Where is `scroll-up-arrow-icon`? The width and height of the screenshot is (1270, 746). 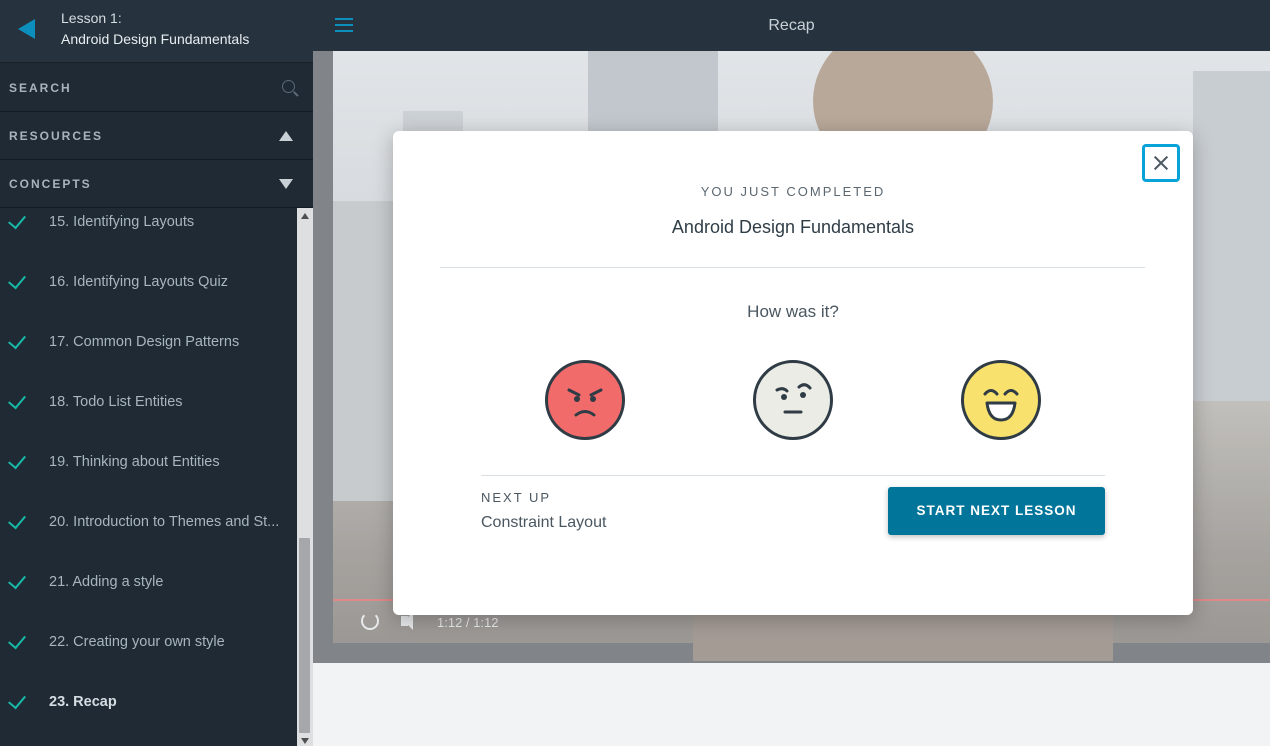 scroll-up-arrow-icon is located at coordinates (305, 216).